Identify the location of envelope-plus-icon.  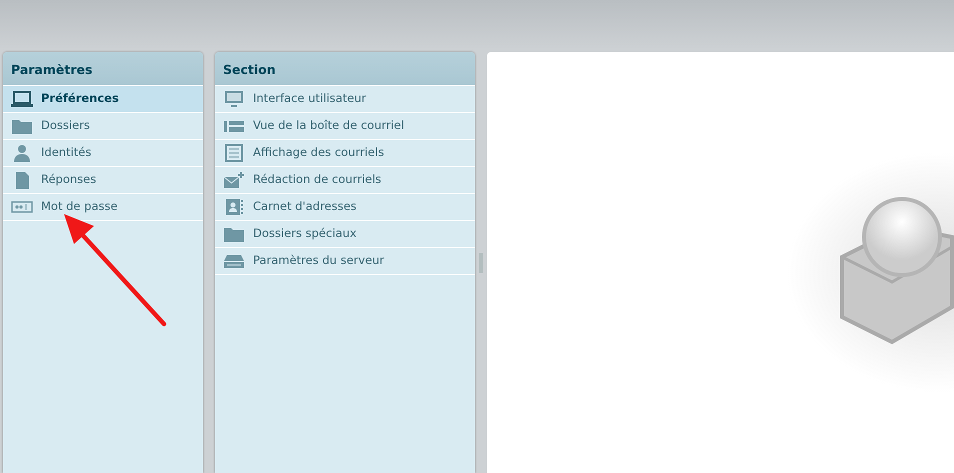
(234, 180).